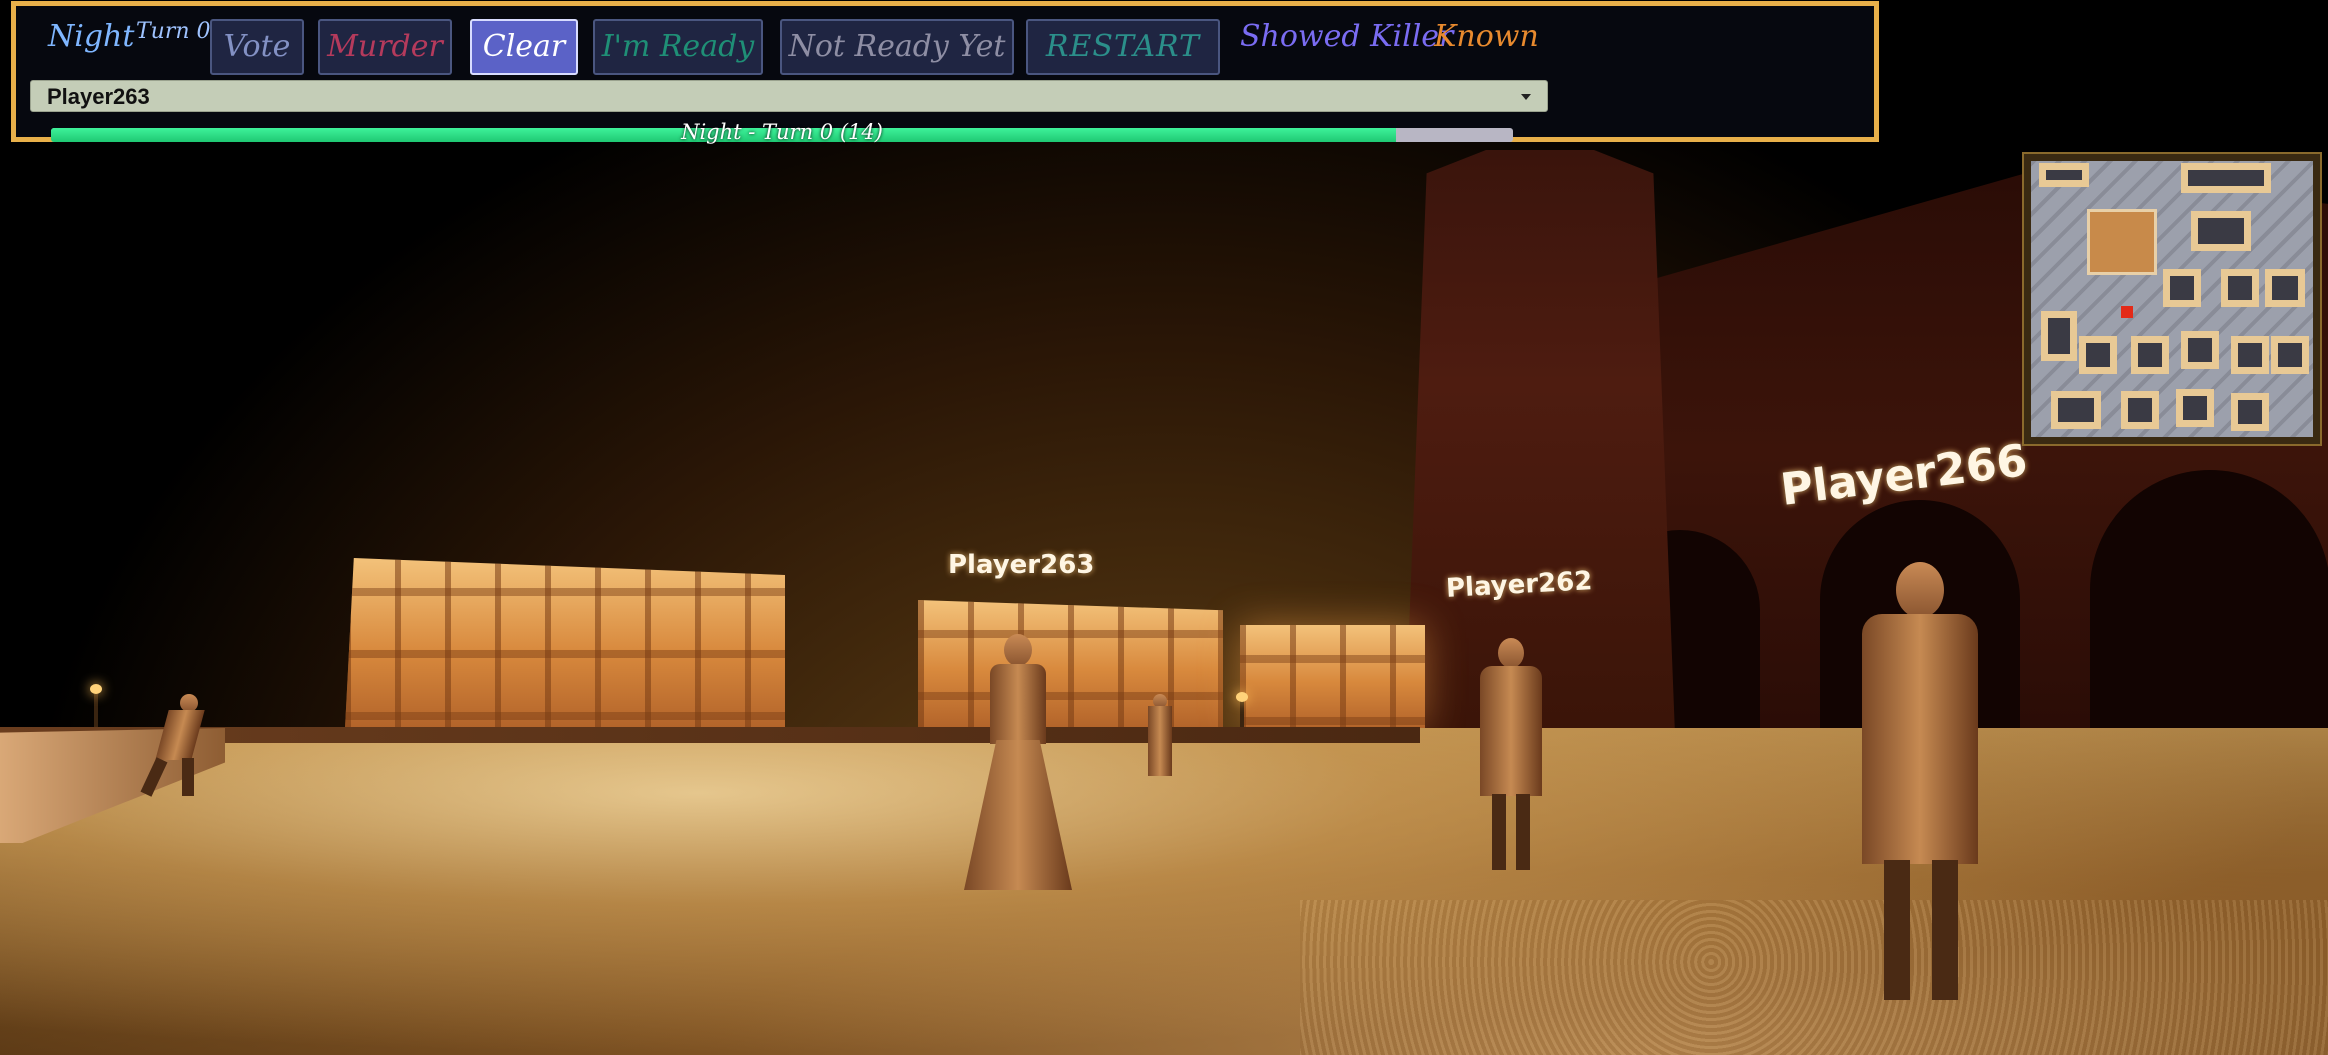  Describe the element at coordinates (173, 31) in the screenshot. I see `turn-label: Turn 0` at that location.